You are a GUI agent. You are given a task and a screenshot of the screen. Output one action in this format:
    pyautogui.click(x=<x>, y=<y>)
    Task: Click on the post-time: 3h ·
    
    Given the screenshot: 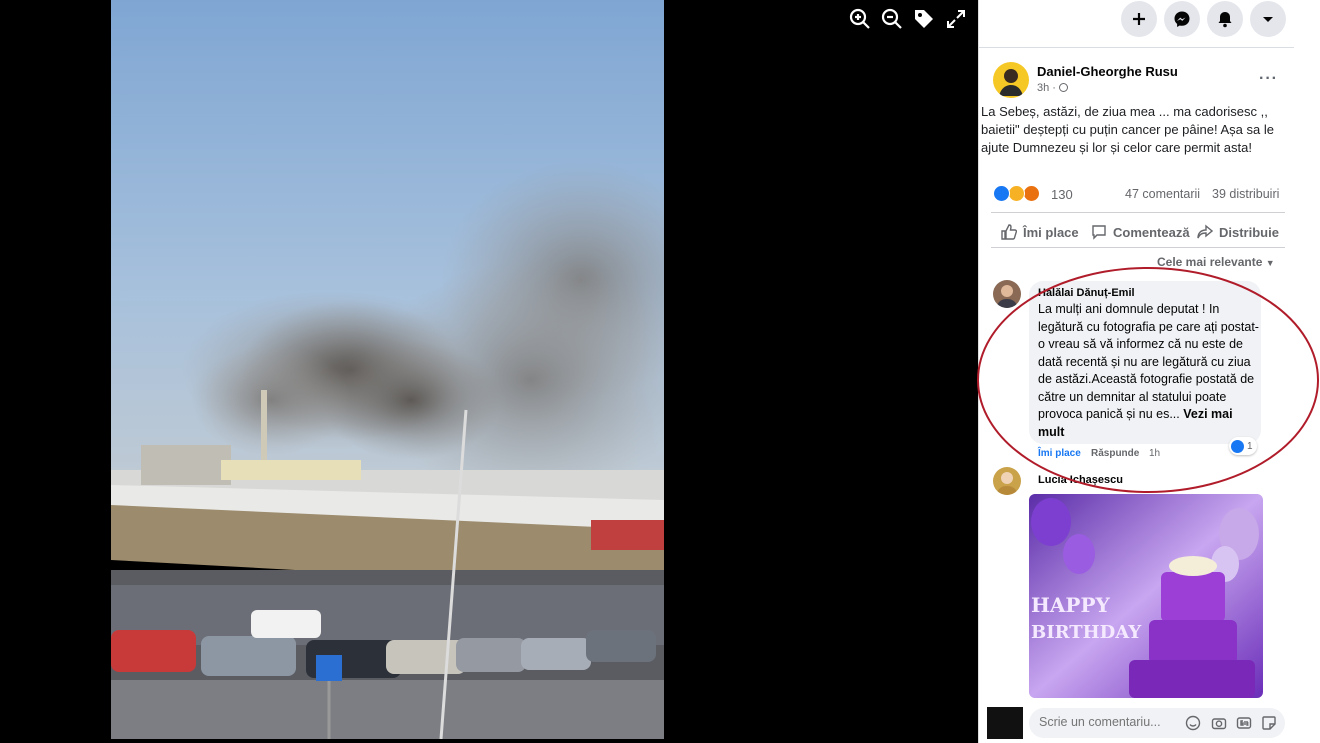 What is the action you would take?
    pyautogui.click(x=1053, y=88)
    